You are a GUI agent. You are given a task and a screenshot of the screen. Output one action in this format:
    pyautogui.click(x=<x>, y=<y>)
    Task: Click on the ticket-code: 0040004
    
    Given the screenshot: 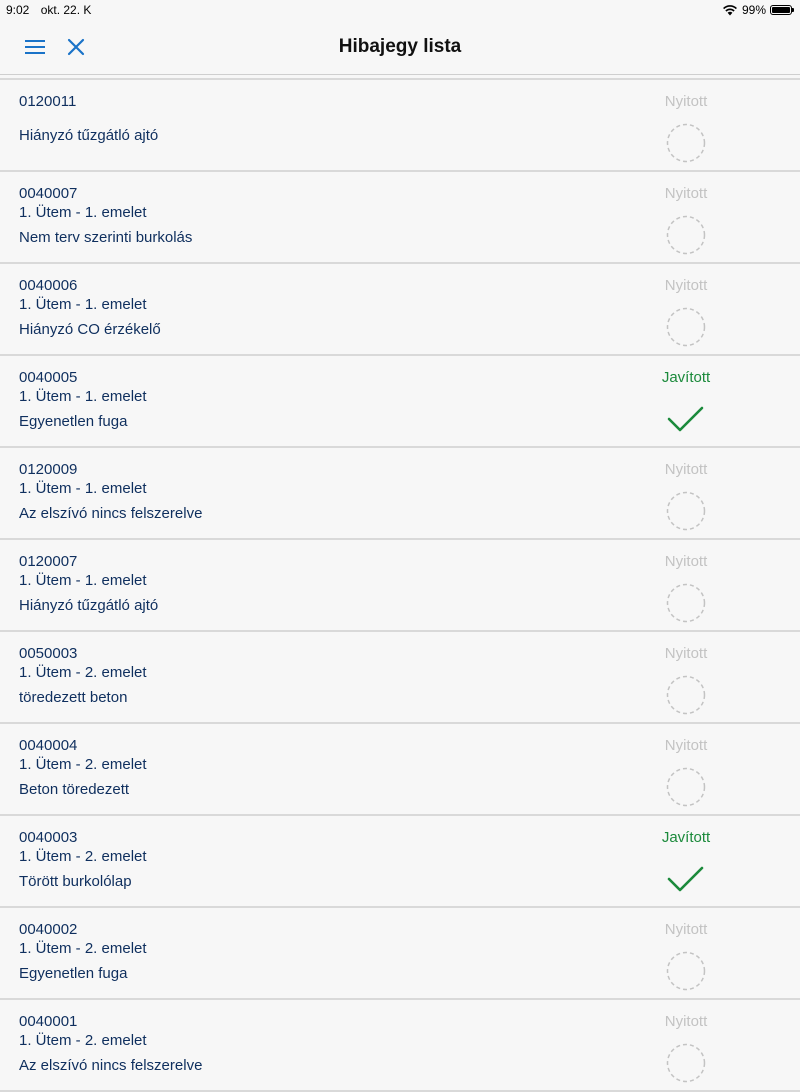 What is the action you would take?
    pyautogui.click(x=48, y=745)
    